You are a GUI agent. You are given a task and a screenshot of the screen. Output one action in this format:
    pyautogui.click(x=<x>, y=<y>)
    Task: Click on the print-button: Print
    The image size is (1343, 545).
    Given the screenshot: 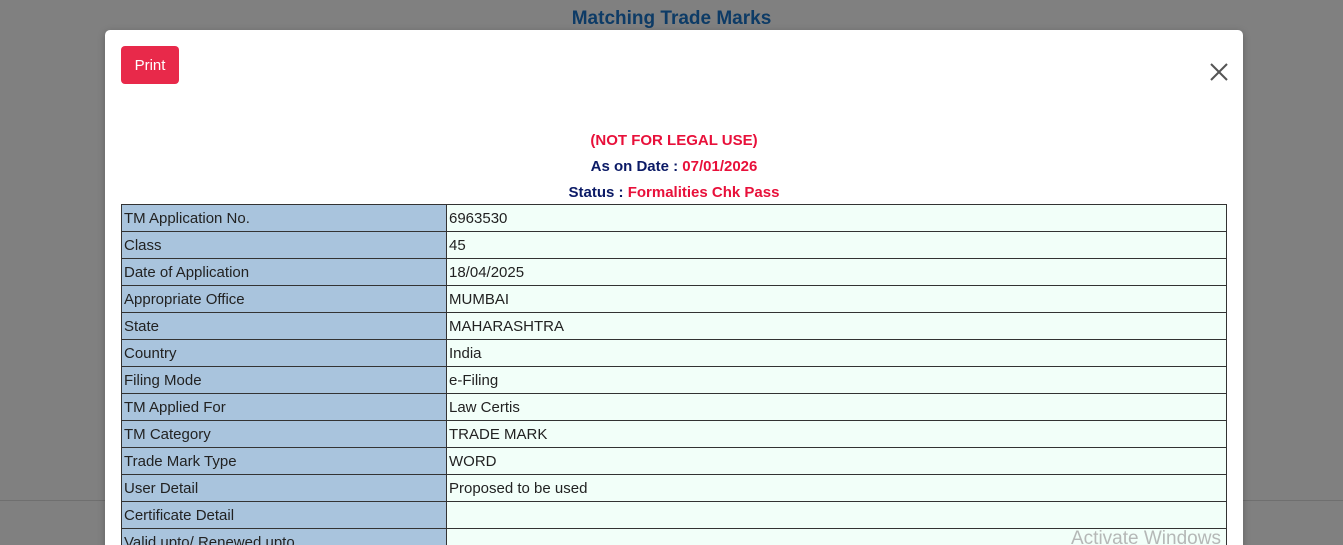 What is the action you would take?
    pyautogui.click(x=150, y=65)
    